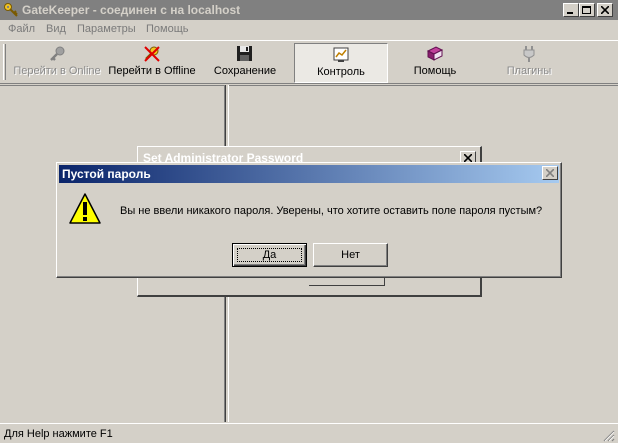 This screenshot has height=443, width=618. Describe the element at coordinates (435, 53) in the screenshot. I see `help-book-icon` at that location.